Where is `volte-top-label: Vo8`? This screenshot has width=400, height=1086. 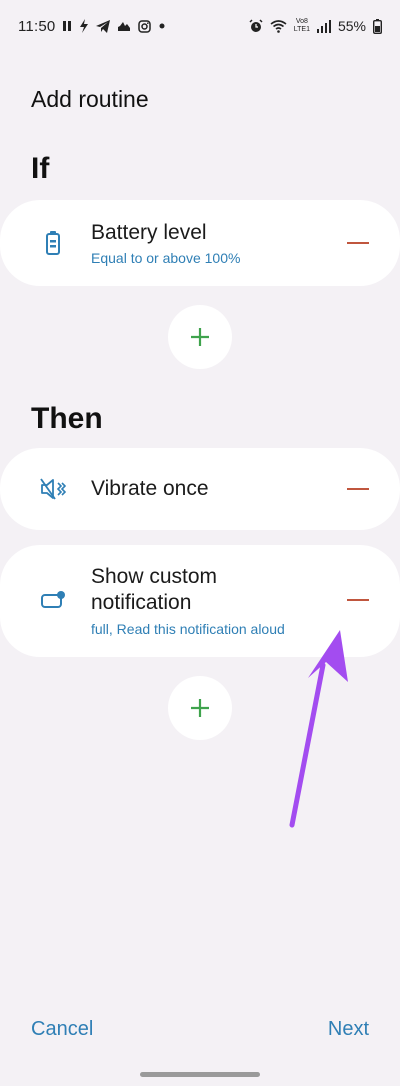
volte-top-label: Vo8 is located at coordinates (301, 21).